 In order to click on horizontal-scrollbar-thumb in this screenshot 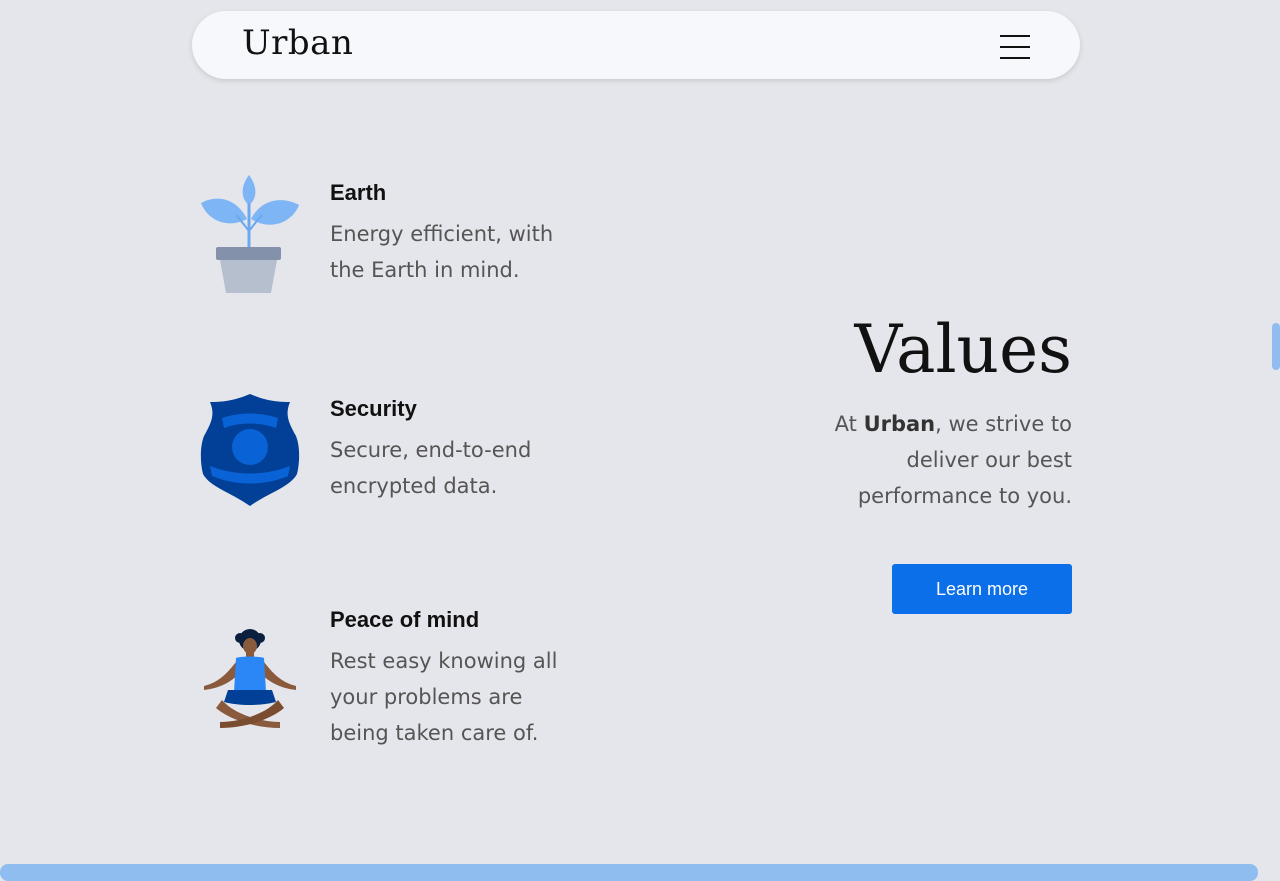, I will do `click(629, 872)`.